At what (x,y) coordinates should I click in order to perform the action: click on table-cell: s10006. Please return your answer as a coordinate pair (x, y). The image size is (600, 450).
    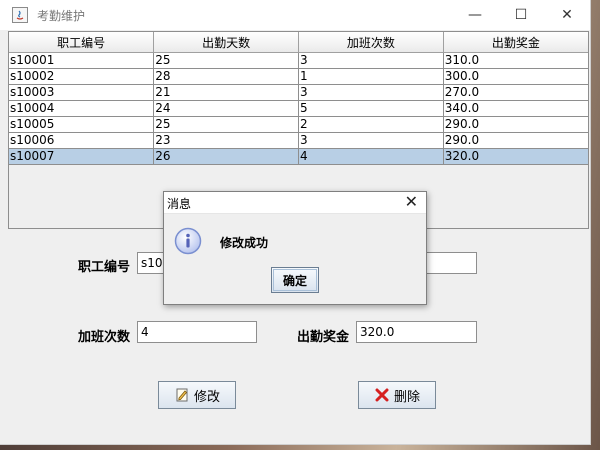
    Looking at the image, I should click on (82, 140).